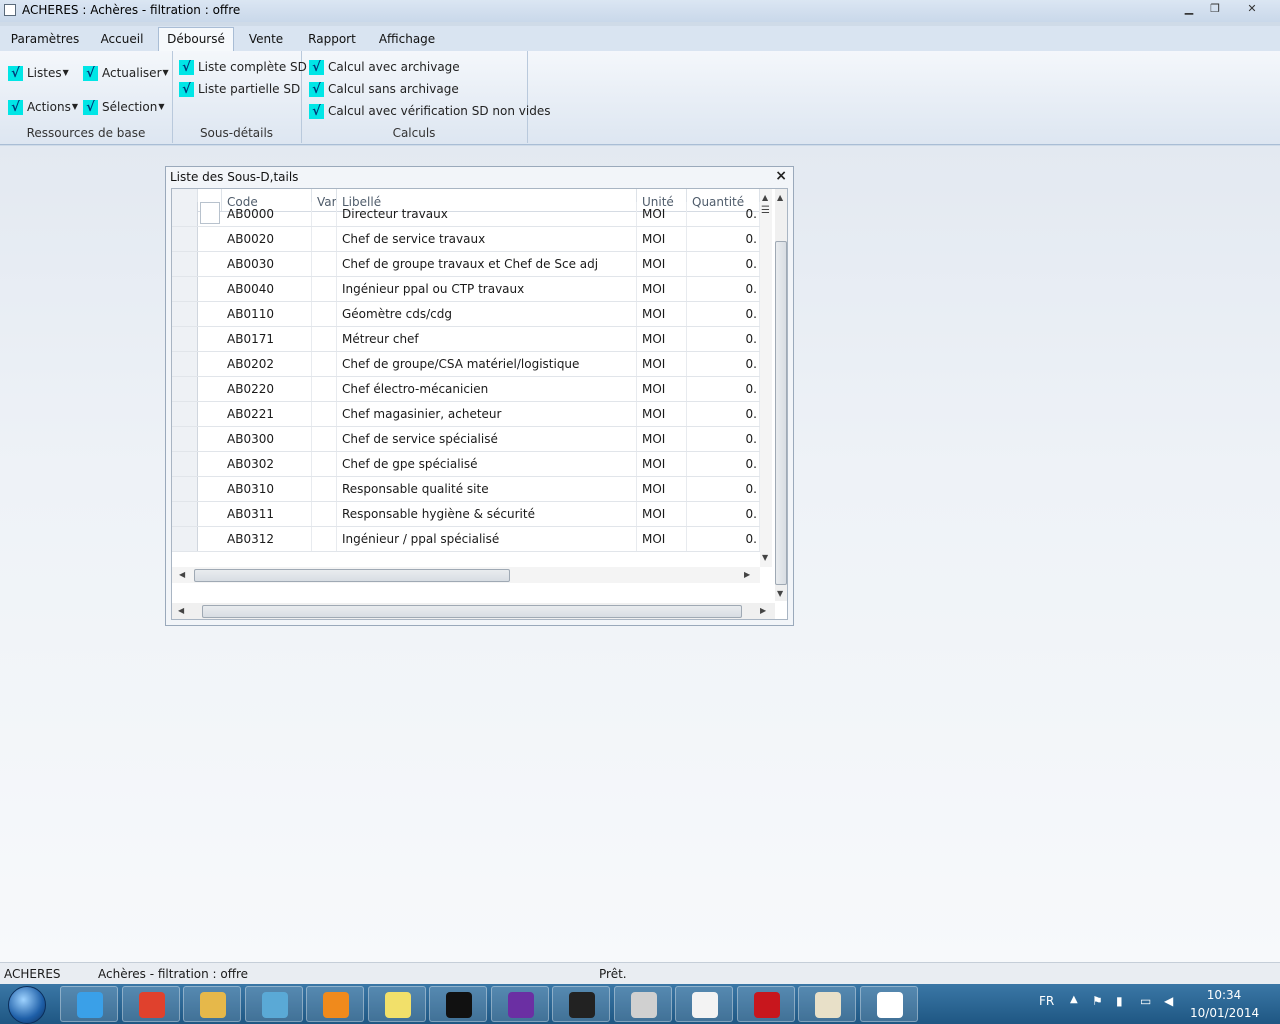 Image resolution: width=1280 pixels, height=1024 pixels. Describe the element at coordinates (267, 314) in the screenshot. I see `cell-code: AB0110` at that location.